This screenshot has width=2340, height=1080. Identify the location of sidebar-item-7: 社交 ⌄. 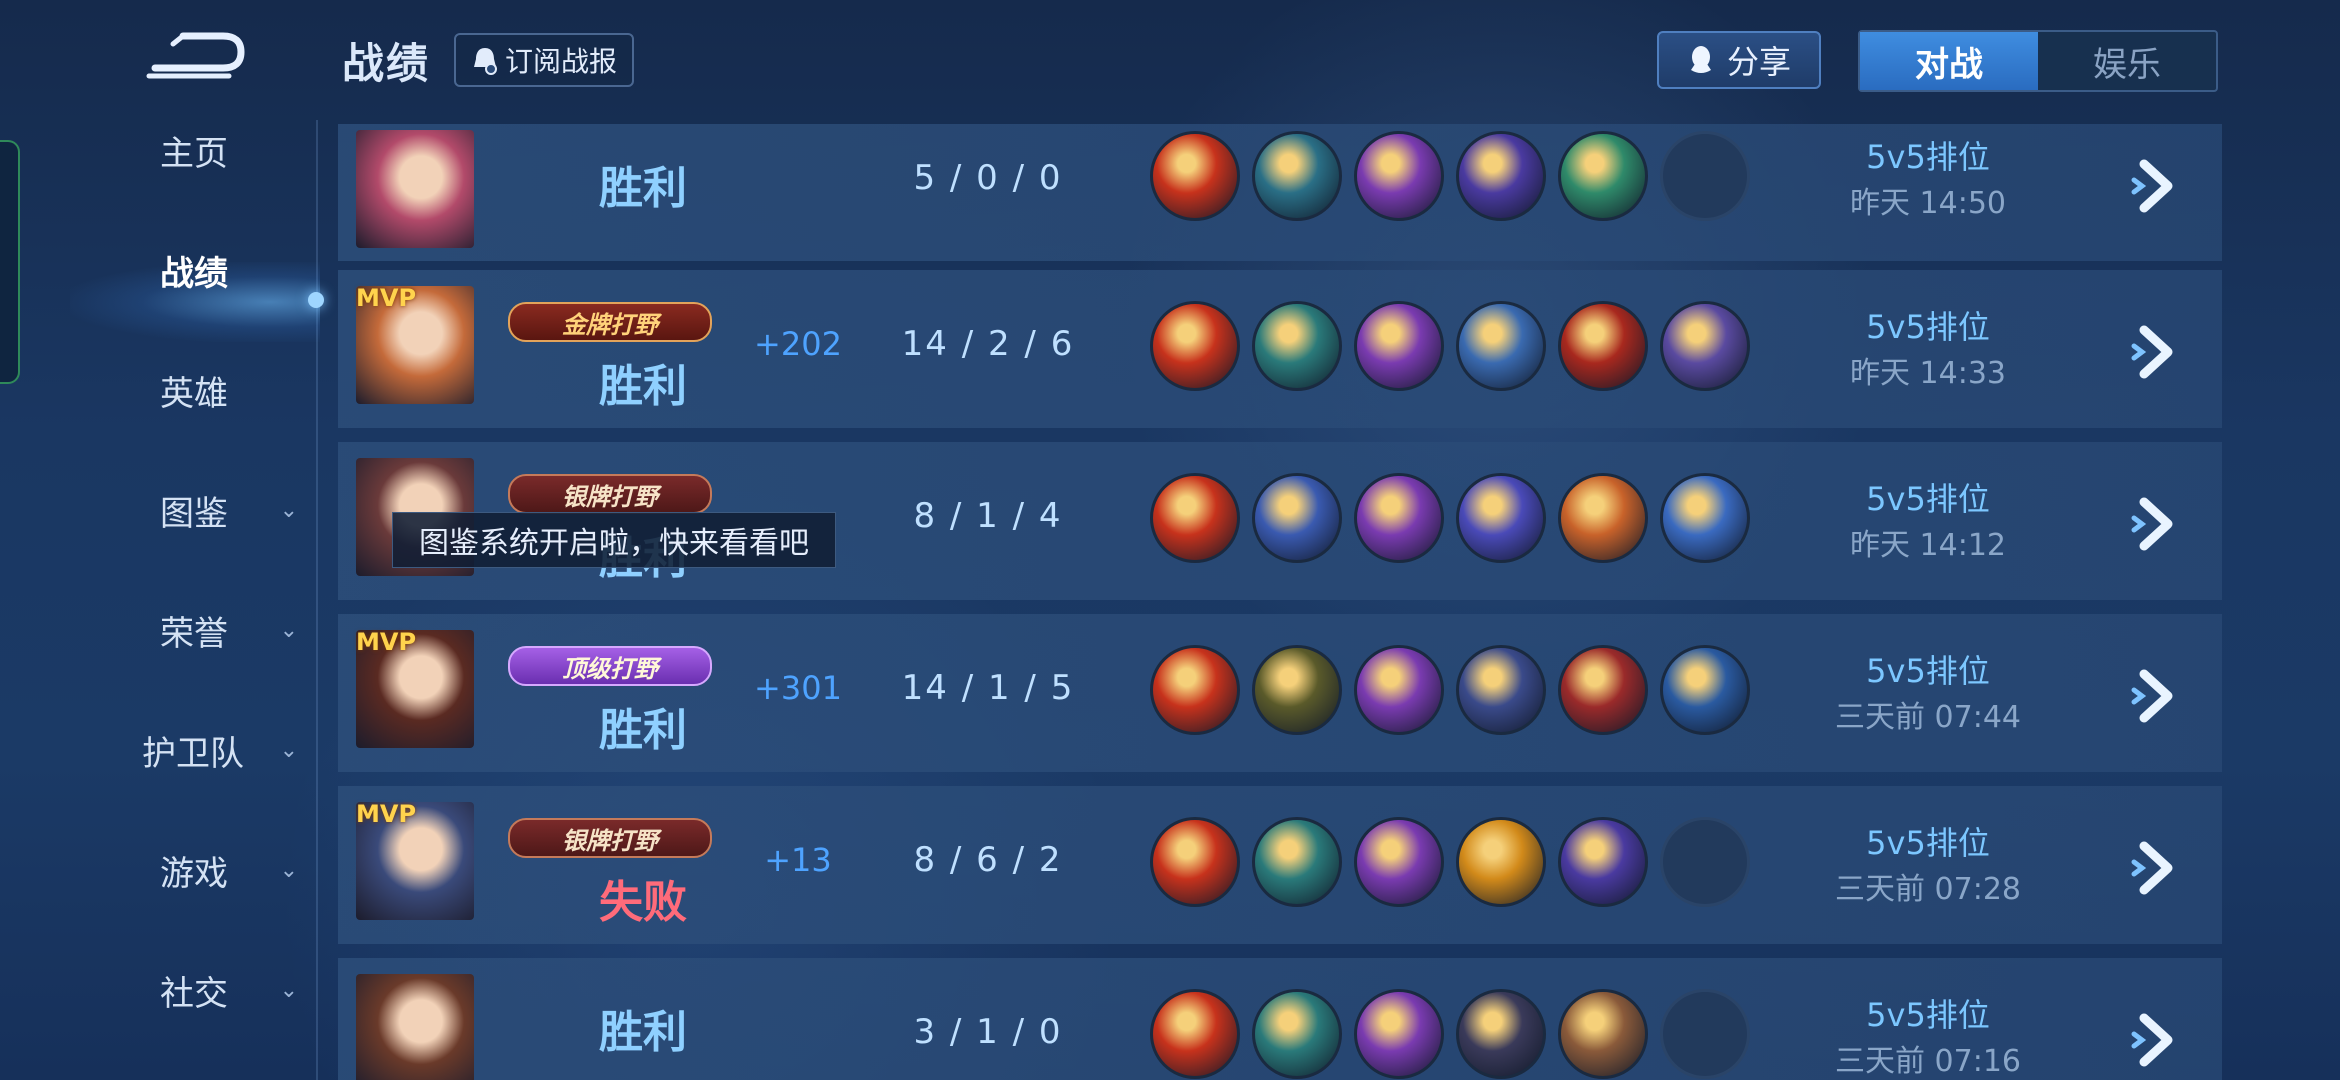
(231, 990).